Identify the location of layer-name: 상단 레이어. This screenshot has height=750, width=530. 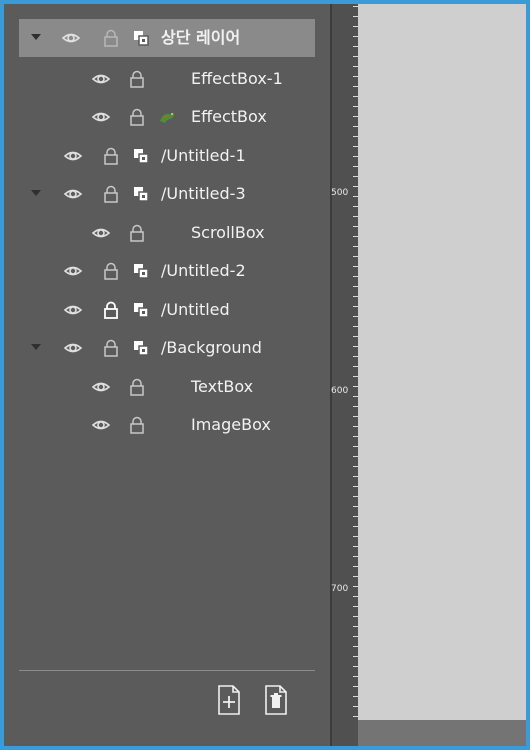
(201, 37).